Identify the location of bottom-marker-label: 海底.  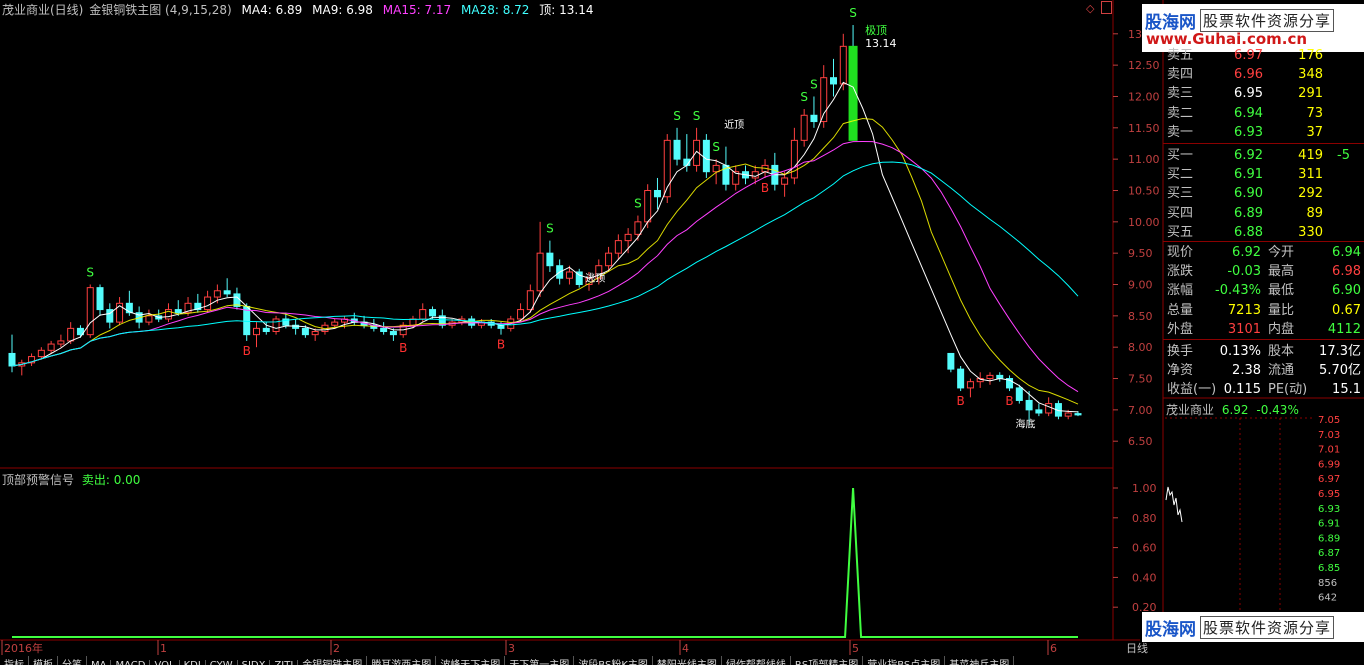
(1026, 423).